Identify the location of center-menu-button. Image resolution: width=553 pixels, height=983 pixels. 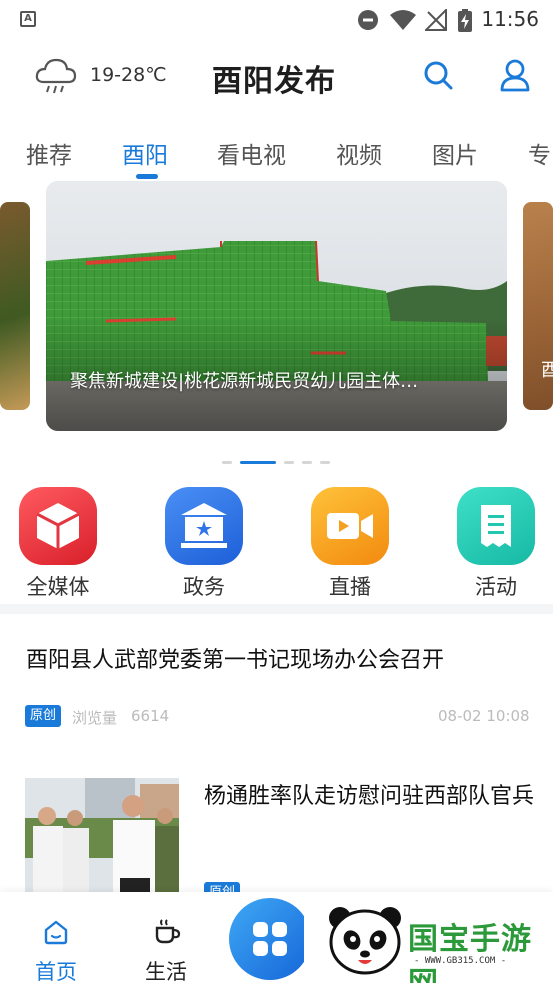
(270, 939).